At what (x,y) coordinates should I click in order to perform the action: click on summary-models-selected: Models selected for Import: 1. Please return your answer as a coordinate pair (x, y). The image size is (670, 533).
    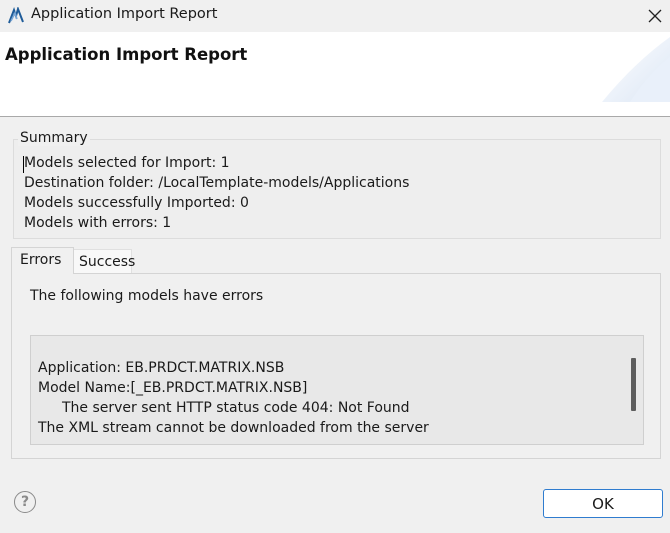
    Looking at the image, I should click on (127, 163).